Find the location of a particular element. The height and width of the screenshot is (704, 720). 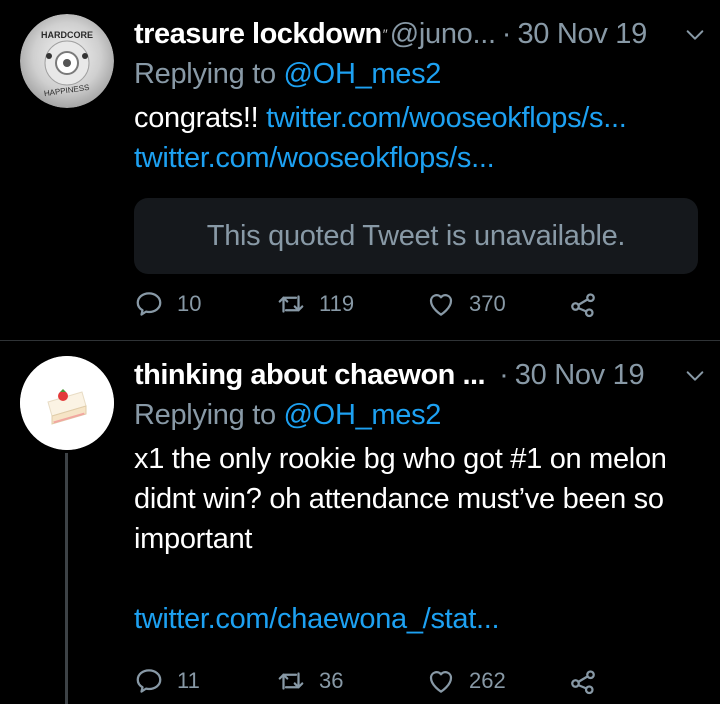

tweet-text-prefix: congrats!! is located at coordinates (200, 118).